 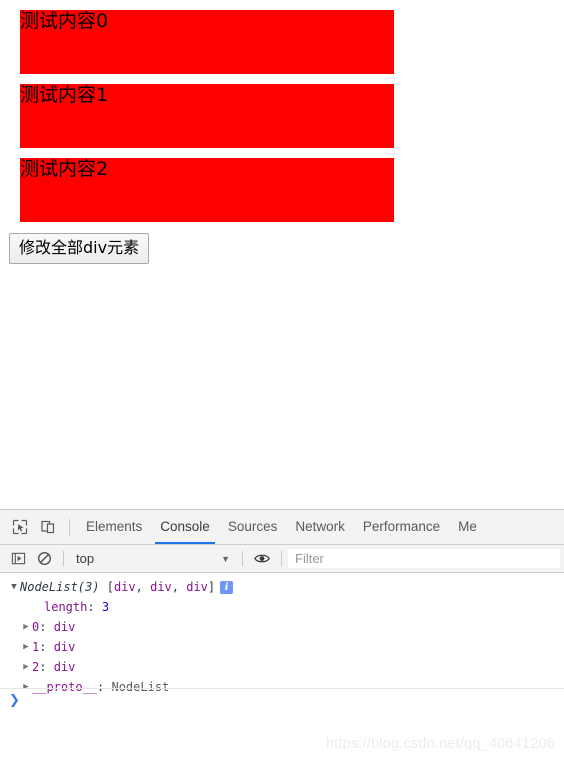 I want to click on tab-console: Console, so click(x=185, y=527).